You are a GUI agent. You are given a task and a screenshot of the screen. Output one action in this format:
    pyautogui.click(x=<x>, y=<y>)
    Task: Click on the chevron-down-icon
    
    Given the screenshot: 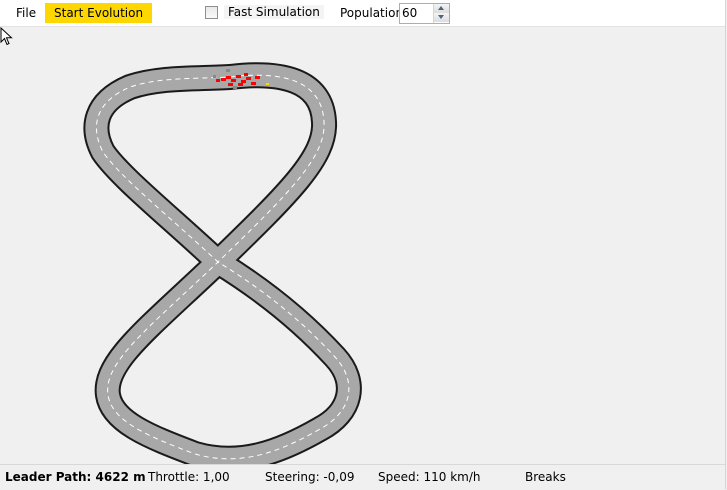 What is the action you would take?
    pyautogui.click(x=441, y=17)
    